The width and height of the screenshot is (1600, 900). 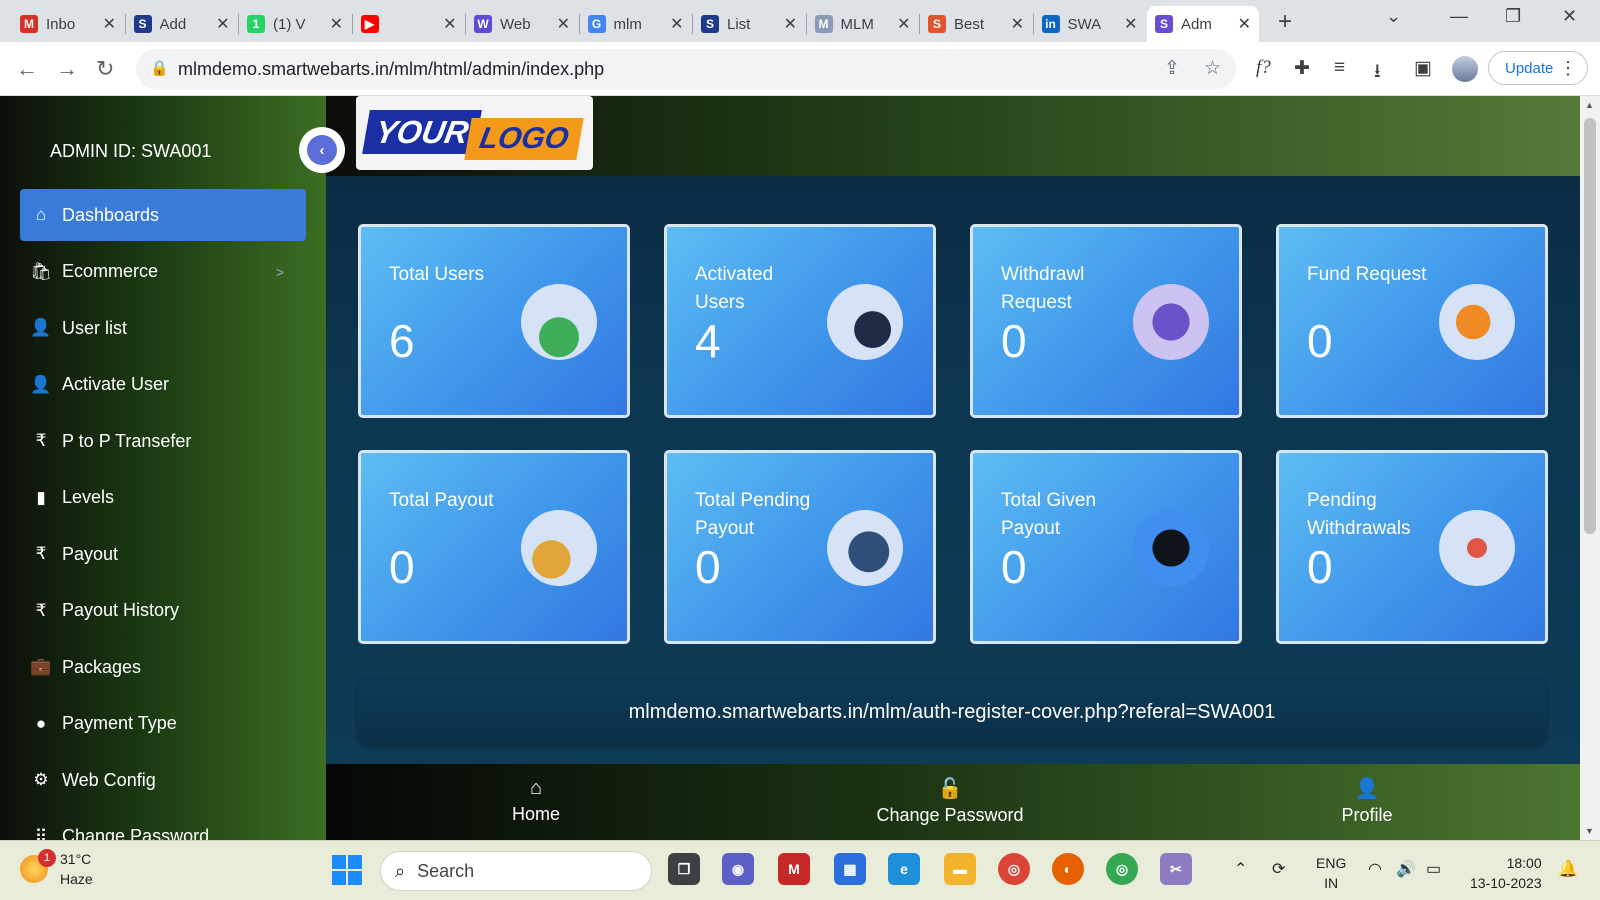 What do you see at coordinates (708, 341) in the screenshot?
I see `card-value: 4` at bounding box center [708, 341].